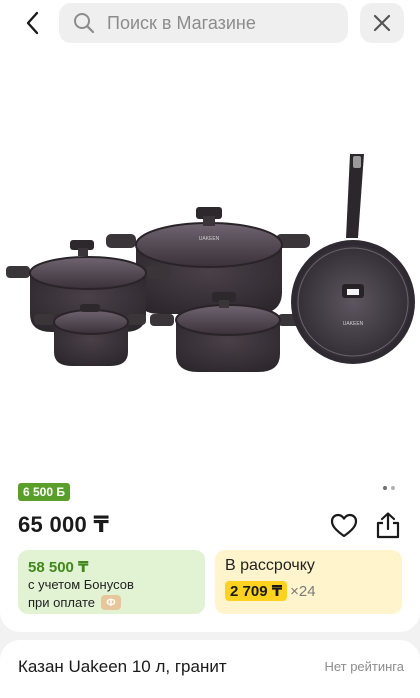 The height and width of the screenshot is (698, 420). I want to click on share-icon, so click(388, 525).